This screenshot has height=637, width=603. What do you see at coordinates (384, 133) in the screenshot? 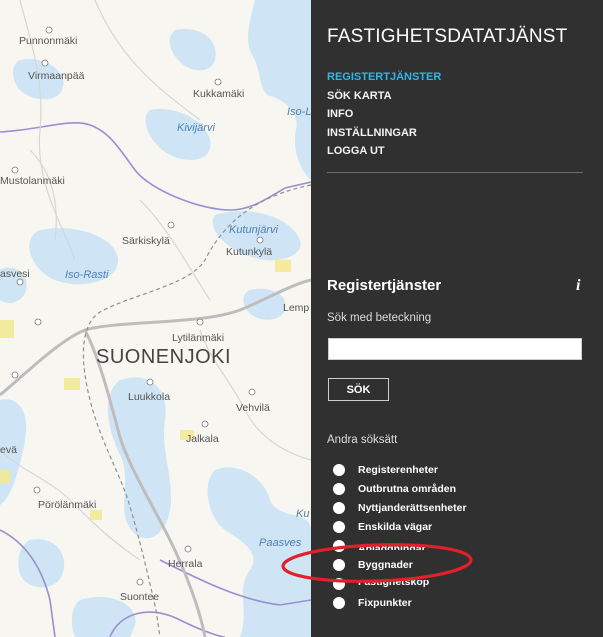
I see `nav-item-installningar: INSTÄLLNINGAR` at bounding box center [384, 133].